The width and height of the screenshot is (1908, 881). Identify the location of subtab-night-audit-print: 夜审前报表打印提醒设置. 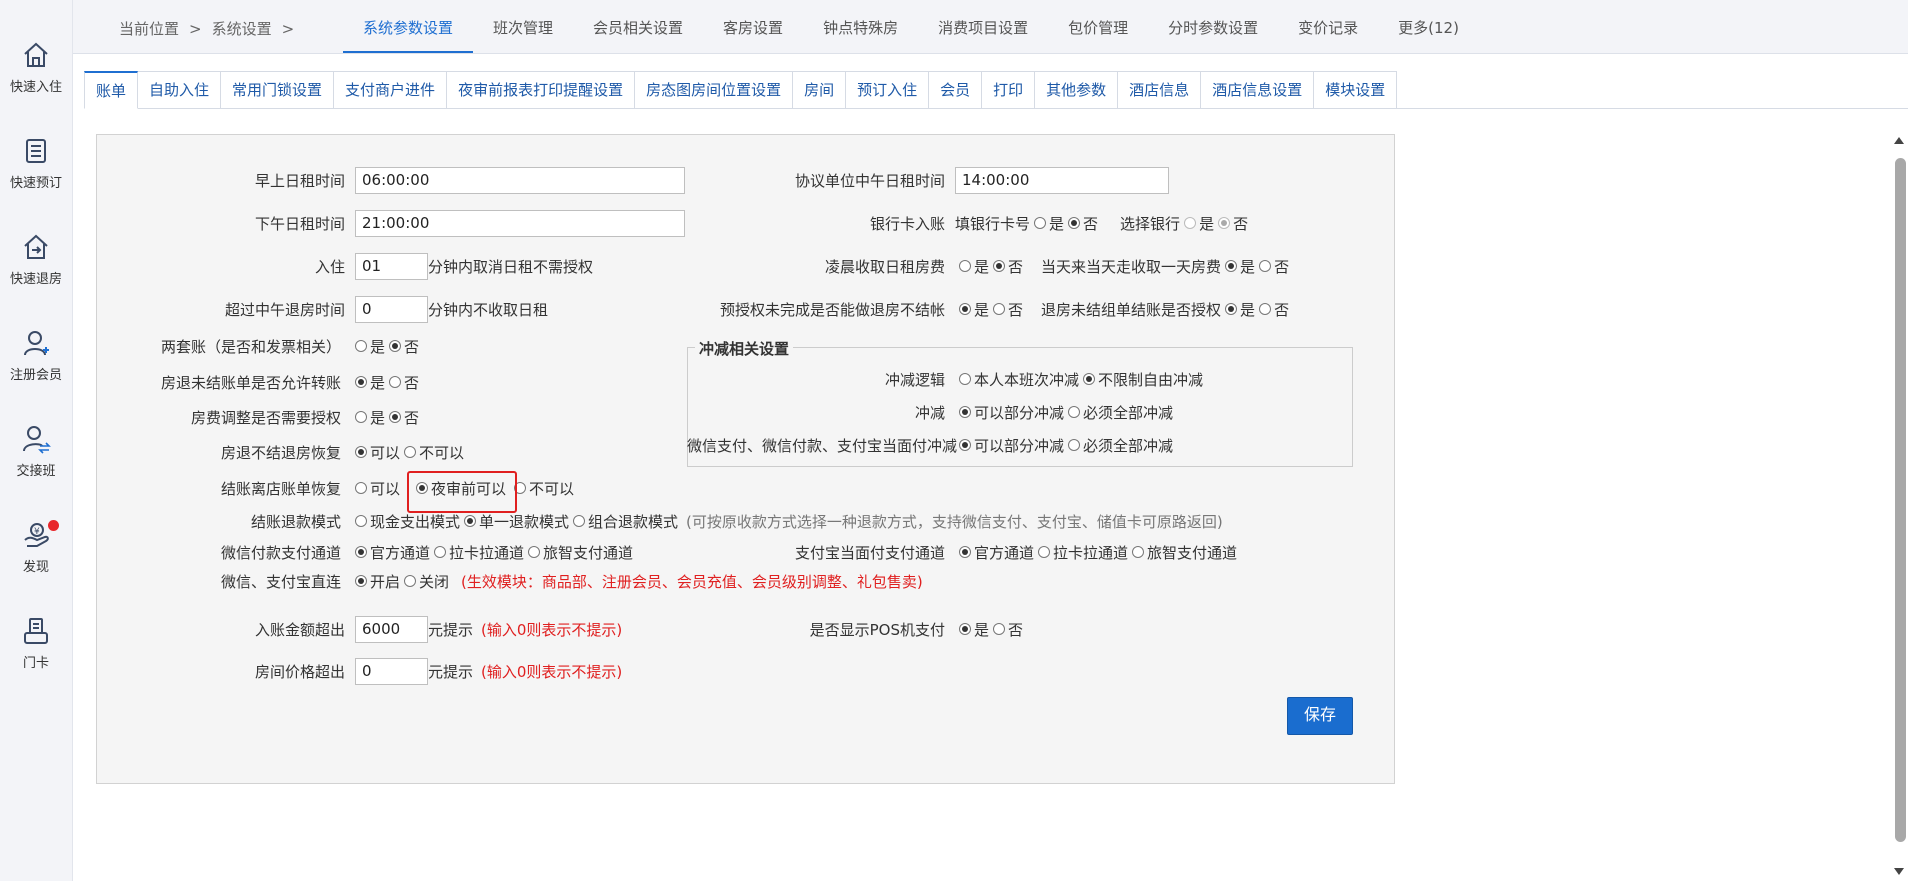
(541, 90).